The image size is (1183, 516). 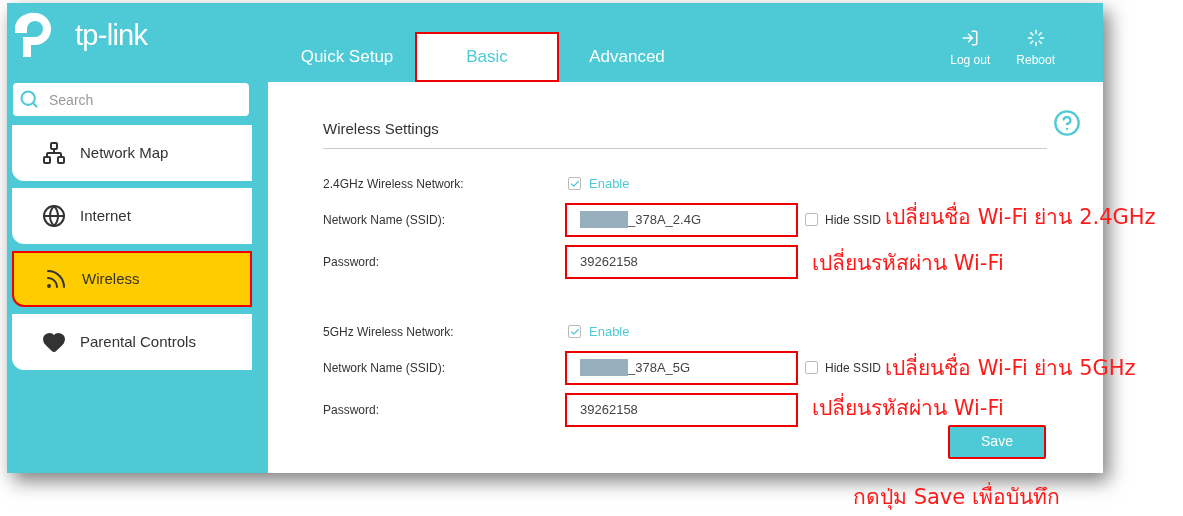 What do you see at coordinates (132, 216) in the screenshot?
I see `sidebar-item: Internet` at bounding box center [132, 216].